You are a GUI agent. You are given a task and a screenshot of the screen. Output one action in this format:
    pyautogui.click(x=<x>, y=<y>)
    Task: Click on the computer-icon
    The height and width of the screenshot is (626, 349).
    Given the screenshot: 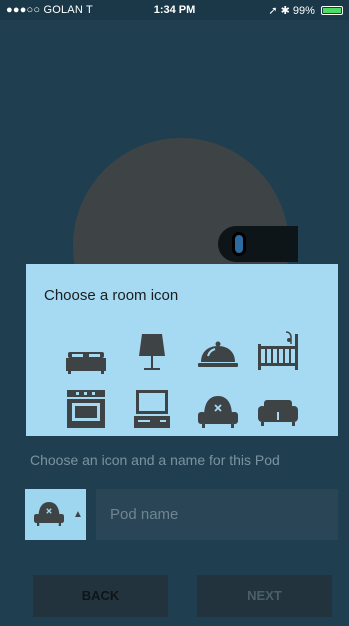 What is the action you would take?
    pyautogui.click(x=152, y=409)
    